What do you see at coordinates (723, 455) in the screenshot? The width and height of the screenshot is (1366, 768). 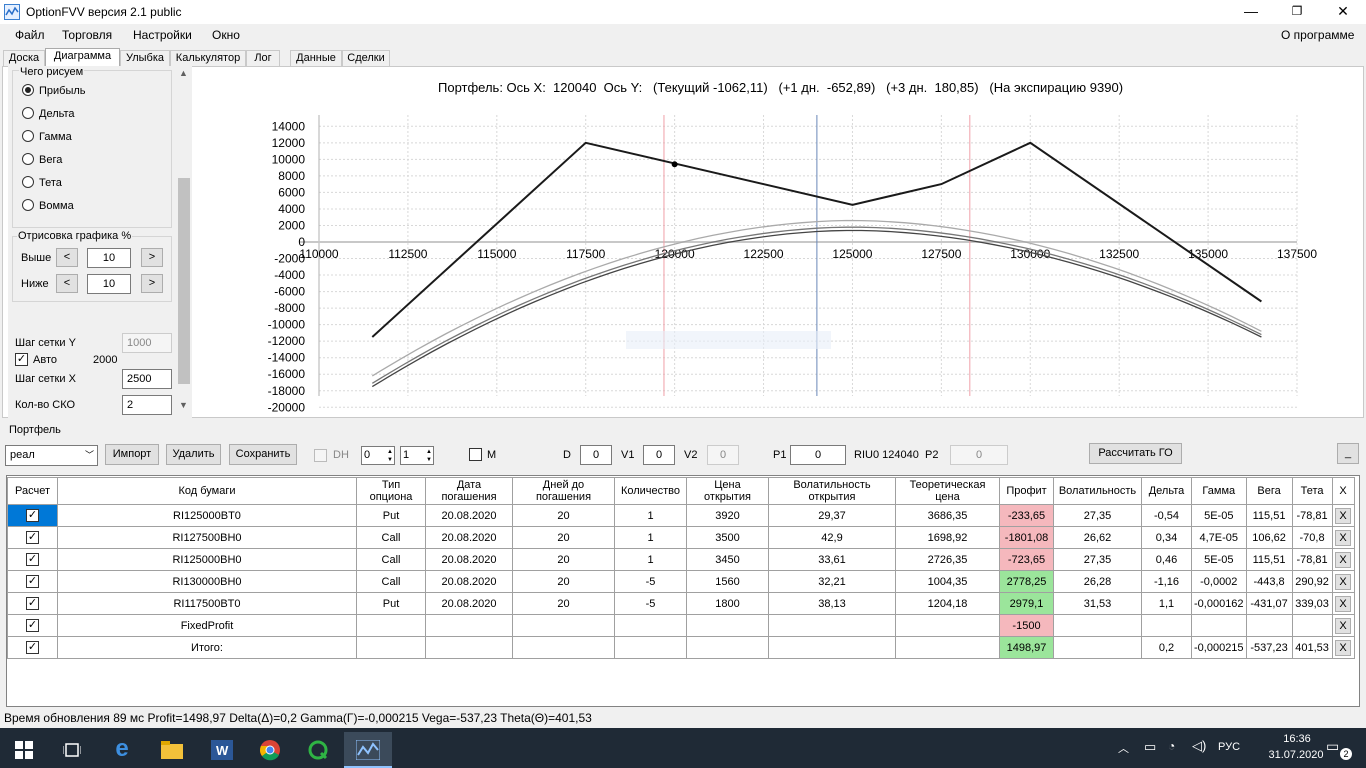 I see `v2-field: 0` at bounding box center [723, 455].